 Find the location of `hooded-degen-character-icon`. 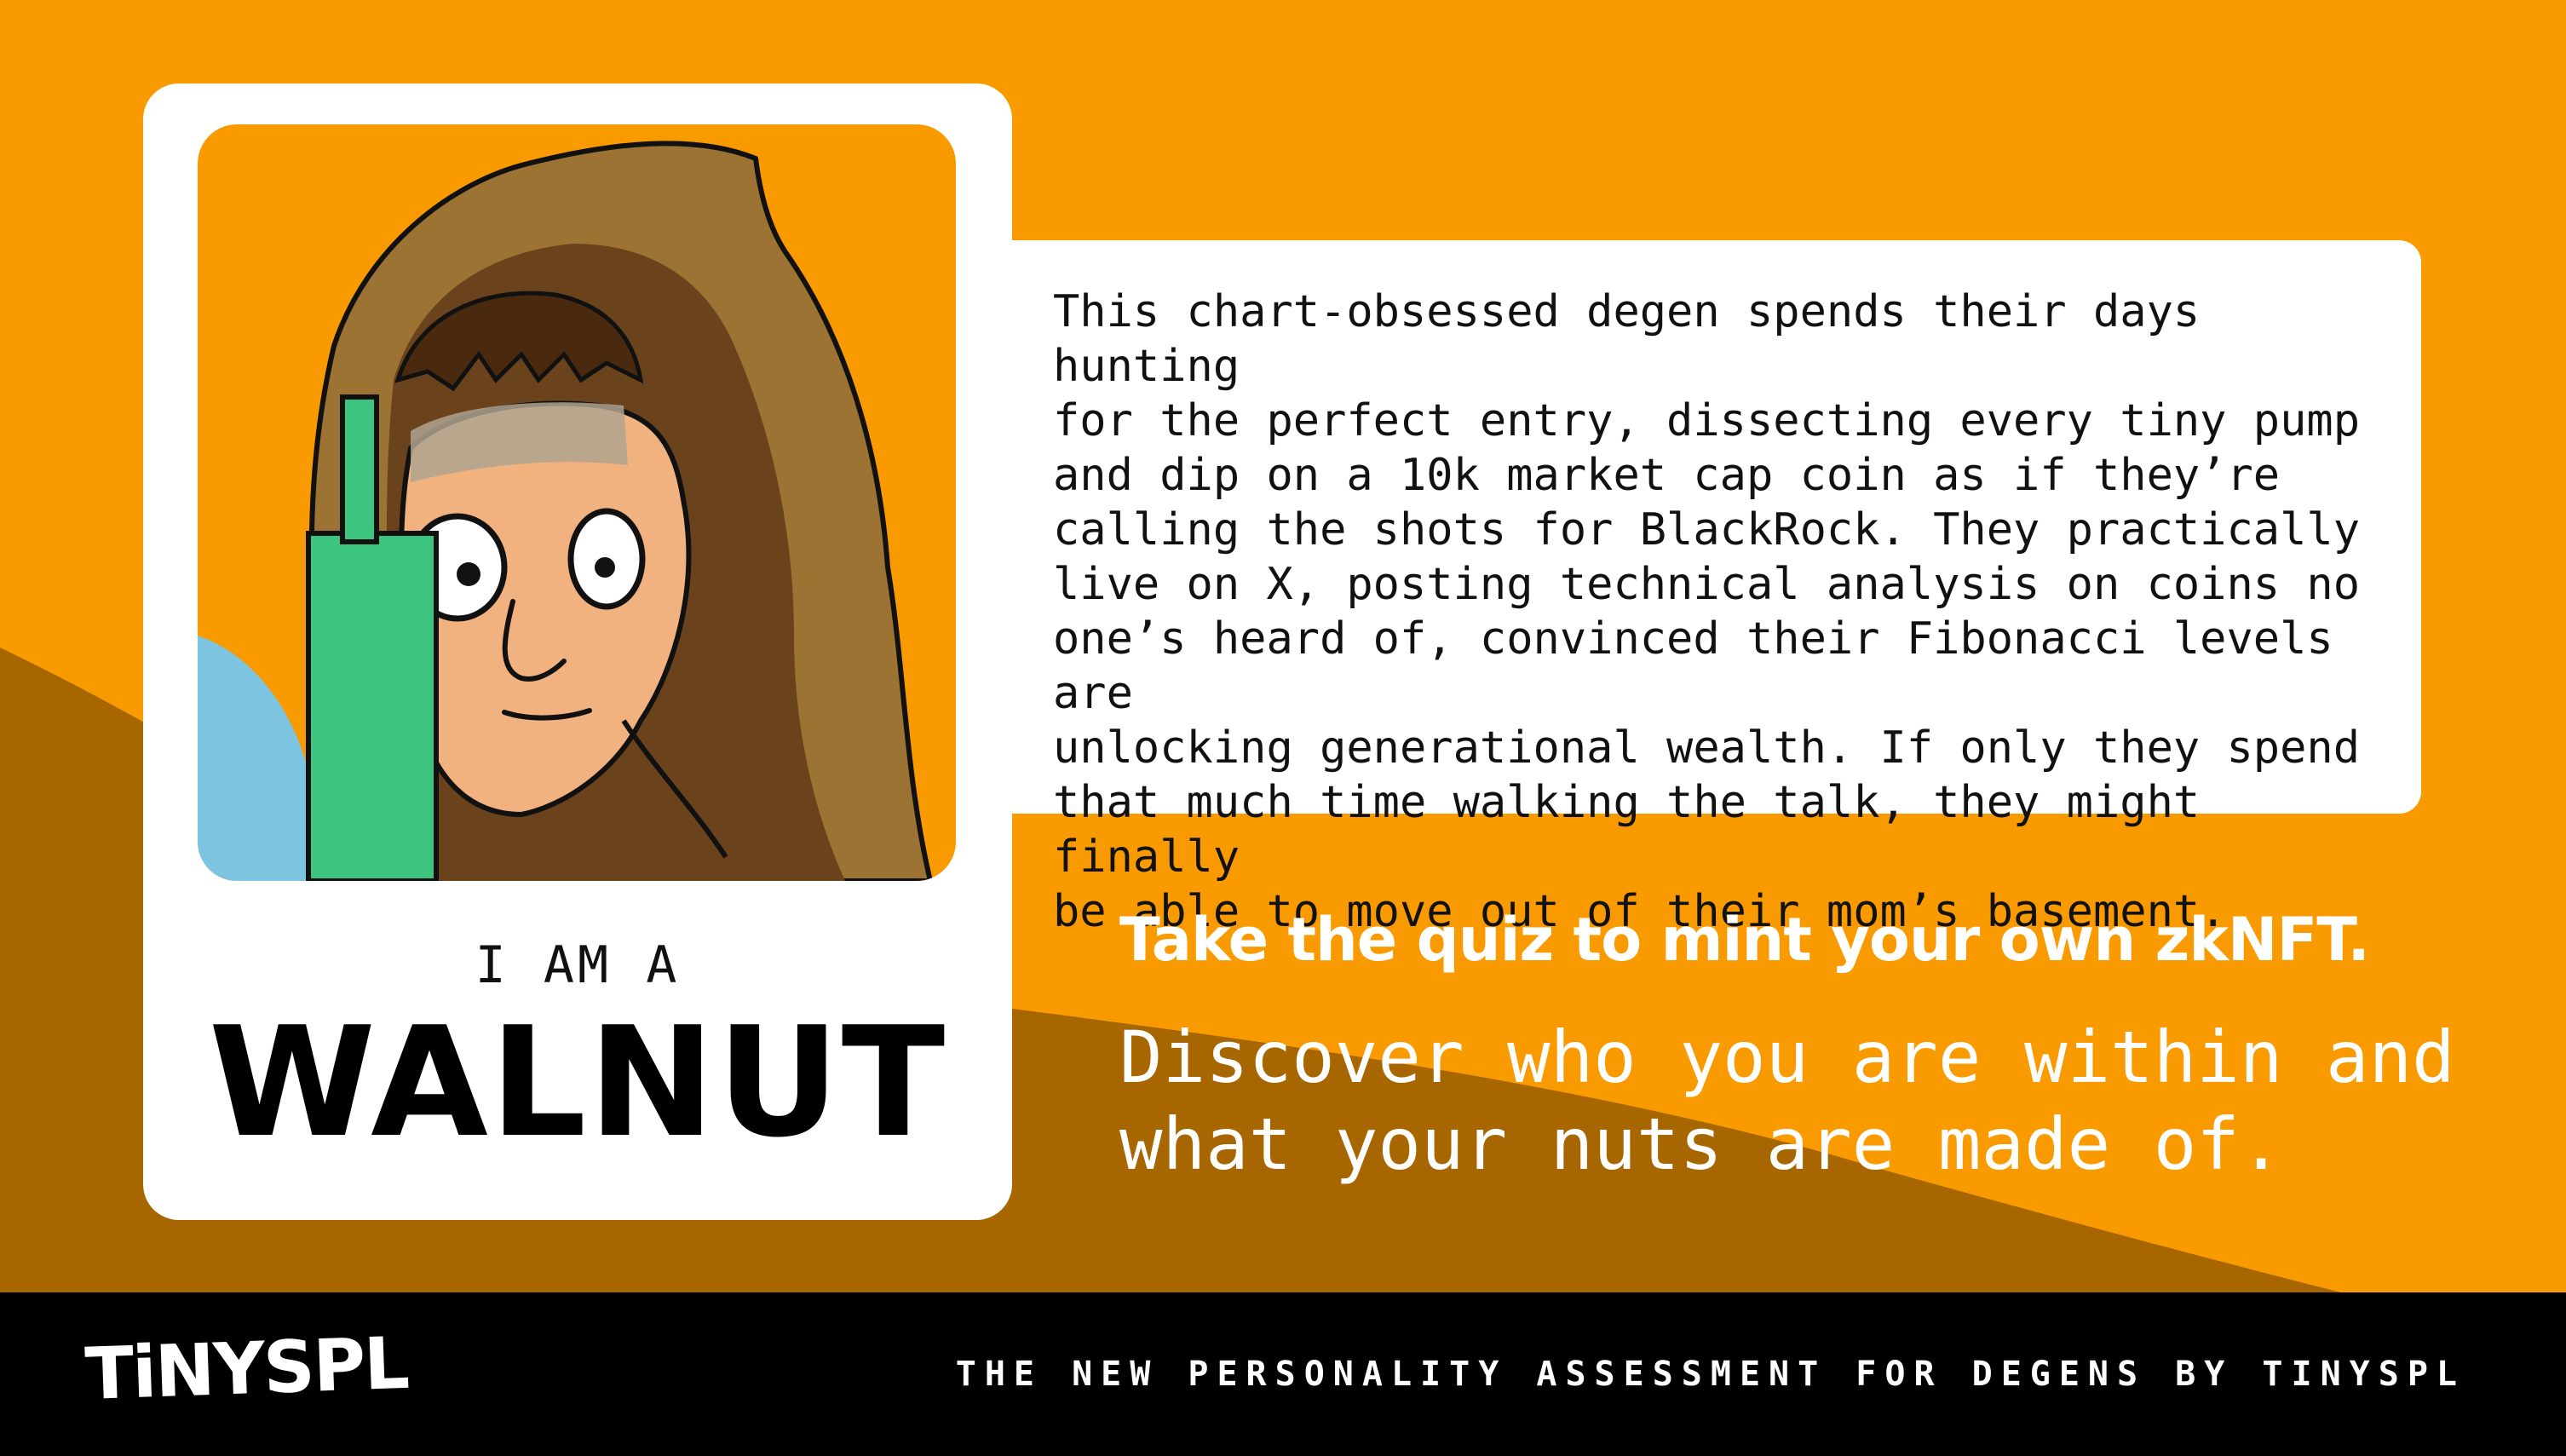

hooded-degen-character-icon is located at coordinates (565, 511).